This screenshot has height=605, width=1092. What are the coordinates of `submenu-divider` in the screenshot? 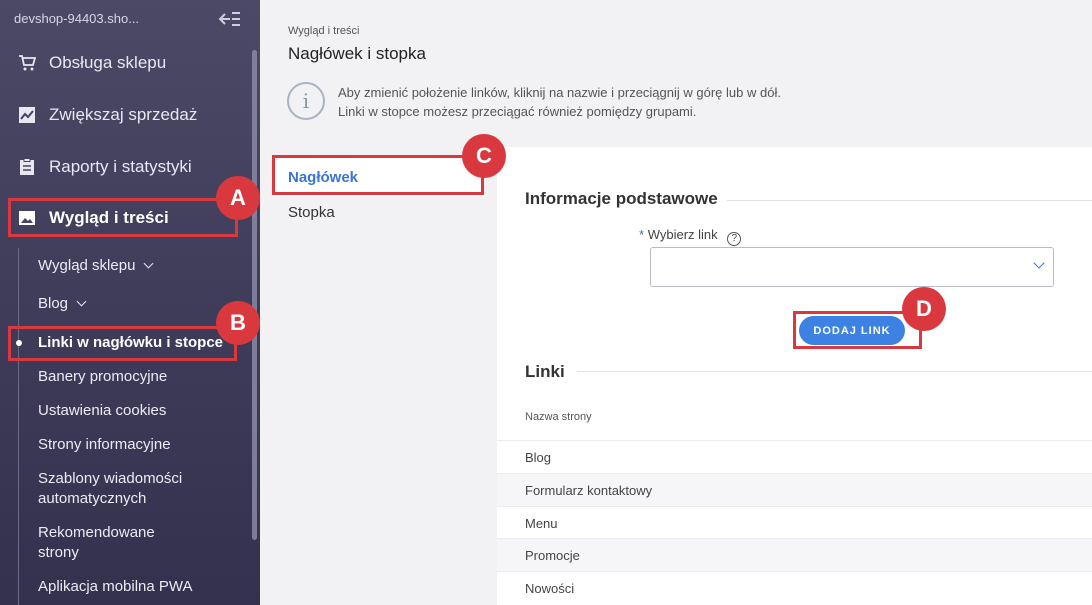 It's located at (18, 426).